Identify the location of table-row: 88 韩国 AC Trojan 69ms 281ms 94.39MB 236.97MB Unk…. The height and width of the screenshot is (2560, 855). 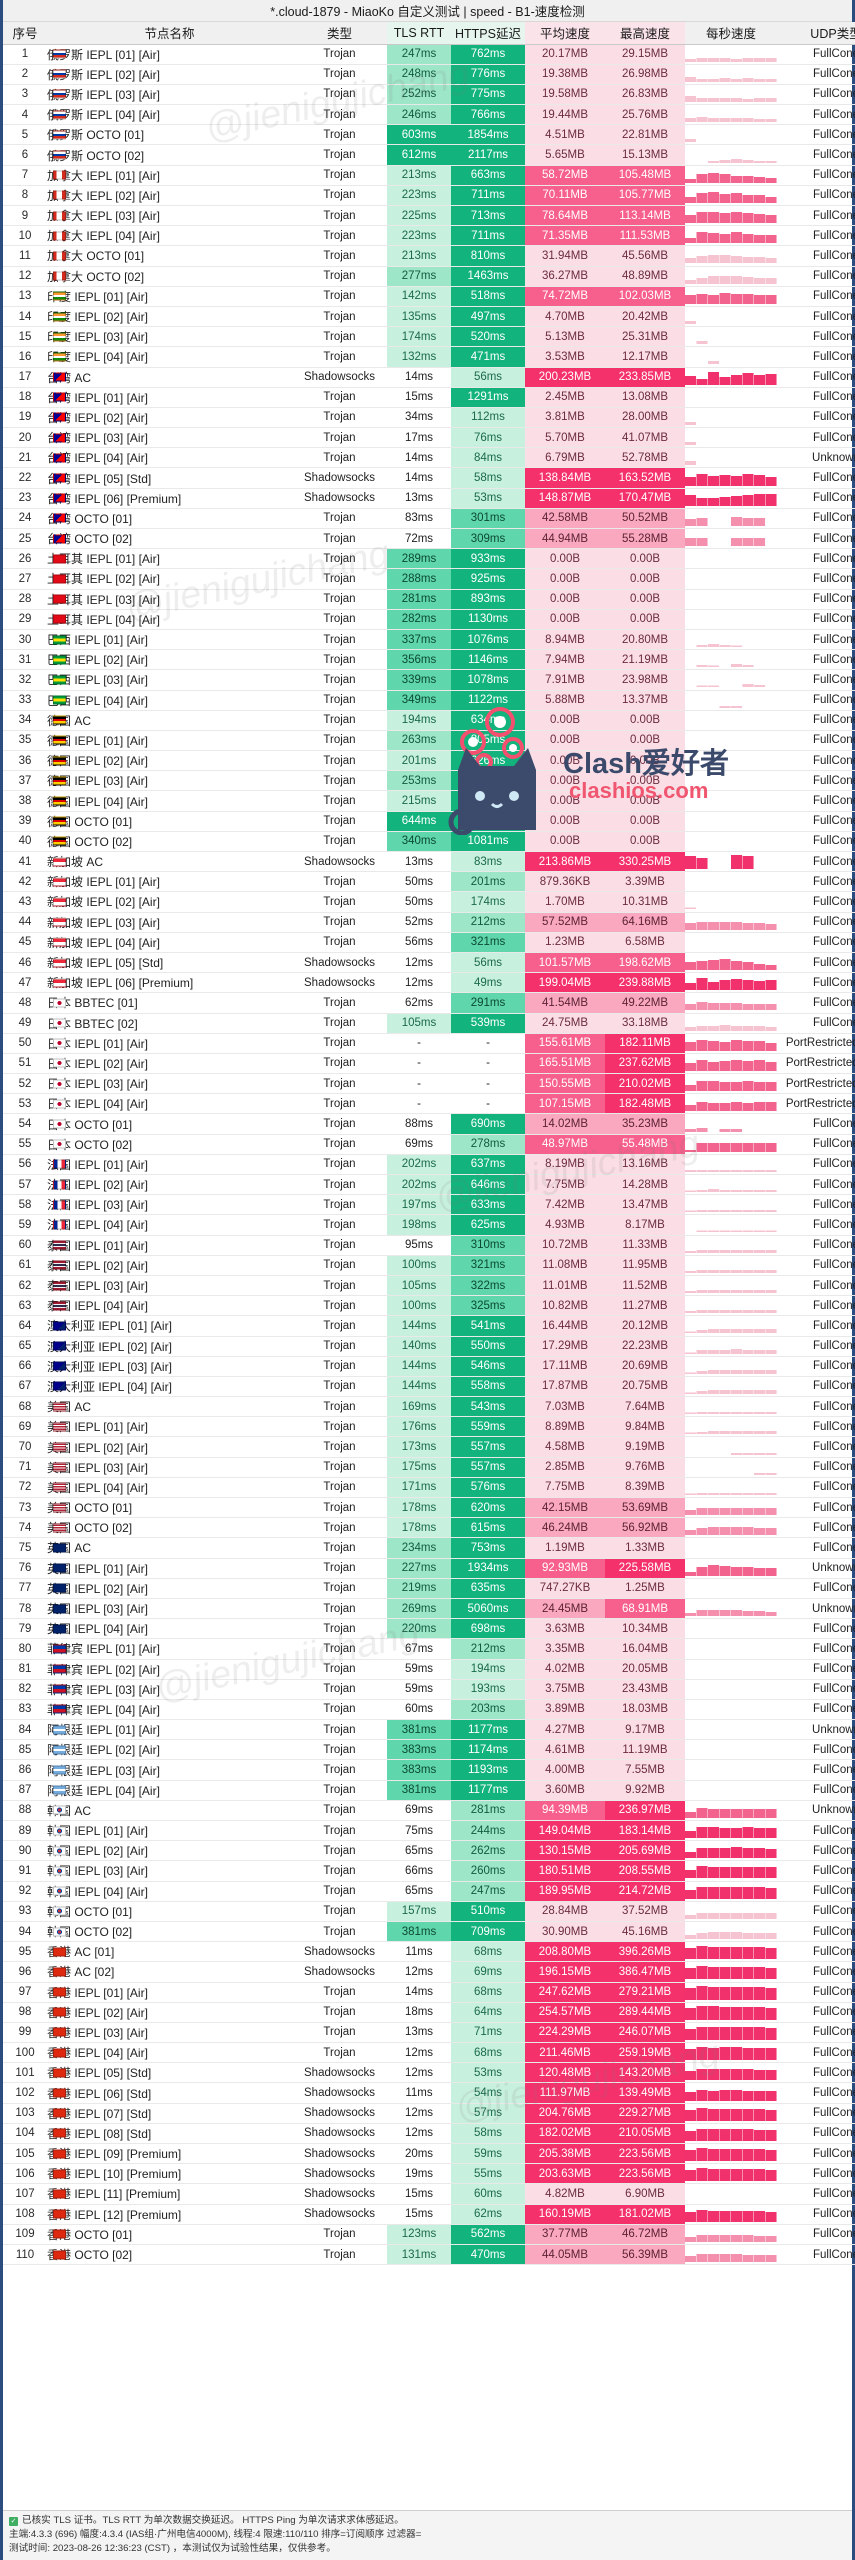
(429, 1811).